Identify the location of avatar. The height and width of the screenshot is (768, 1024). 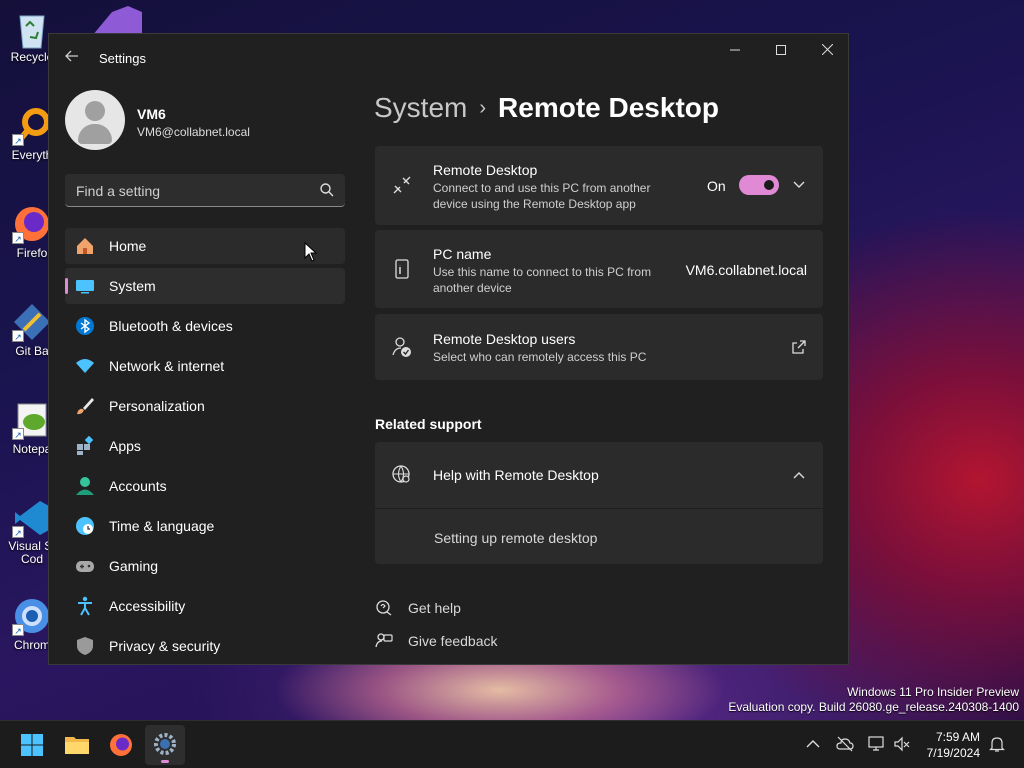
(95, 120).